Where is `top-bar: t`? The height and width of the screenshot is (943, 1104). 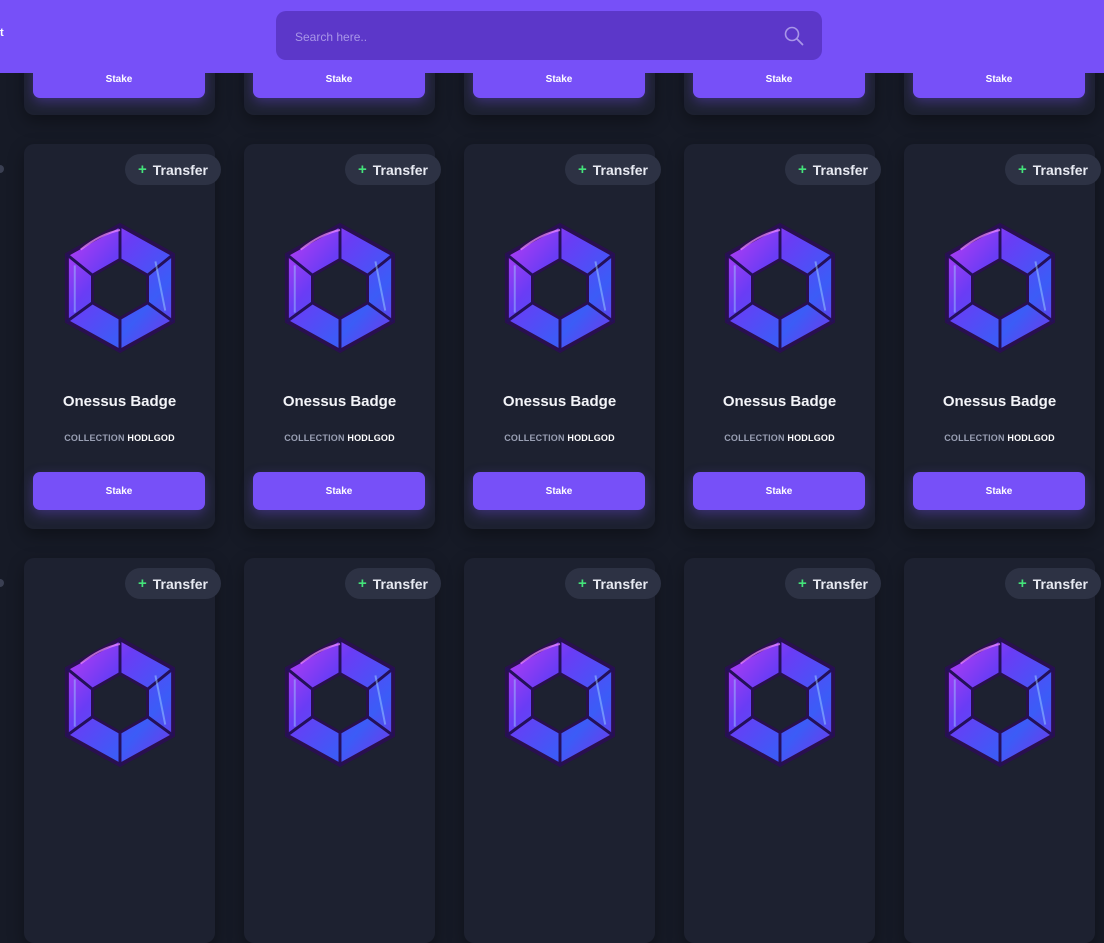 top-bar: t is located at coordinates (552, 36).